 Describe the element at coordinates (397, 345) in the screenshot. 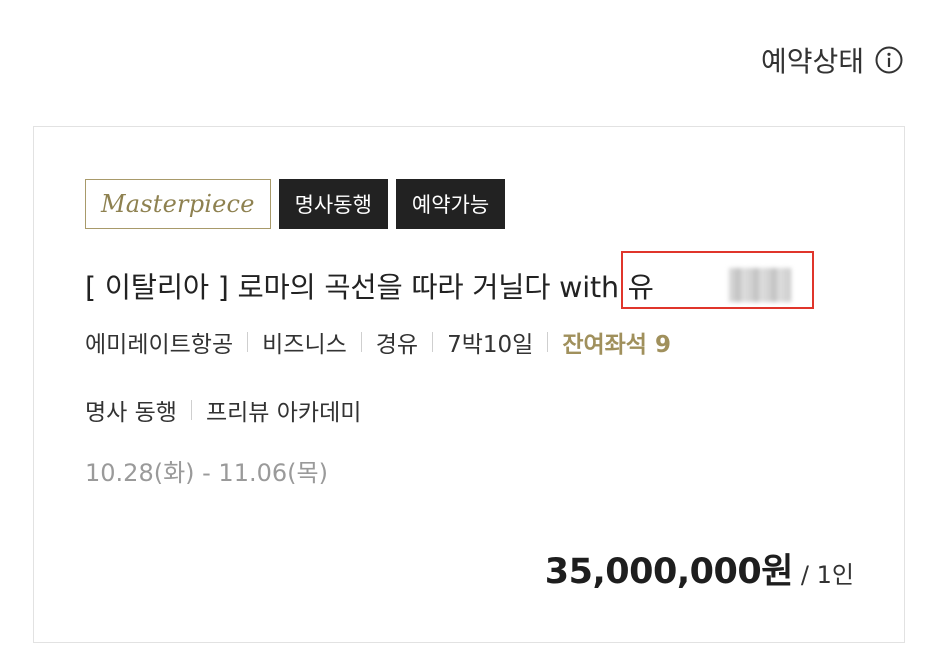

I see `route-type-text: 경유` at that location.